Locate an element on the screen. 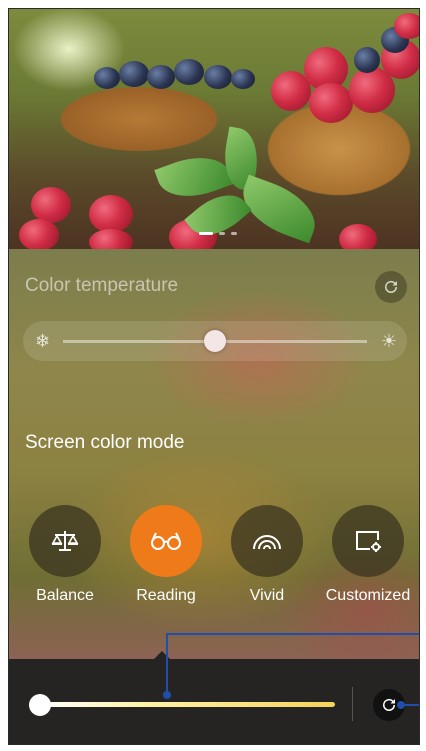  sun-icon: ☀ is located at coordinates (388, 341).